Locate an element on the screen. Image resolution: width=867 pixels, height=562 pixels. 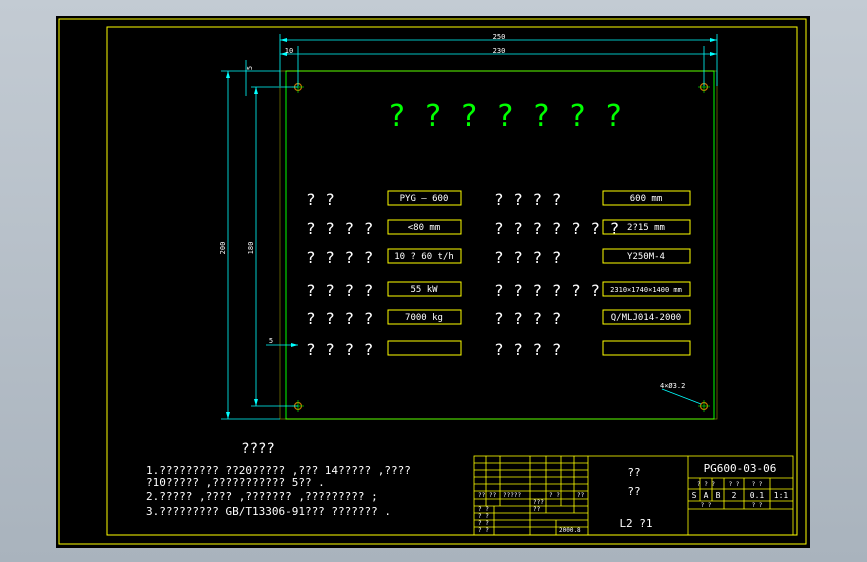
spec-value-right: 2310×1740×1400 mm is located at coordinates (646, 290).